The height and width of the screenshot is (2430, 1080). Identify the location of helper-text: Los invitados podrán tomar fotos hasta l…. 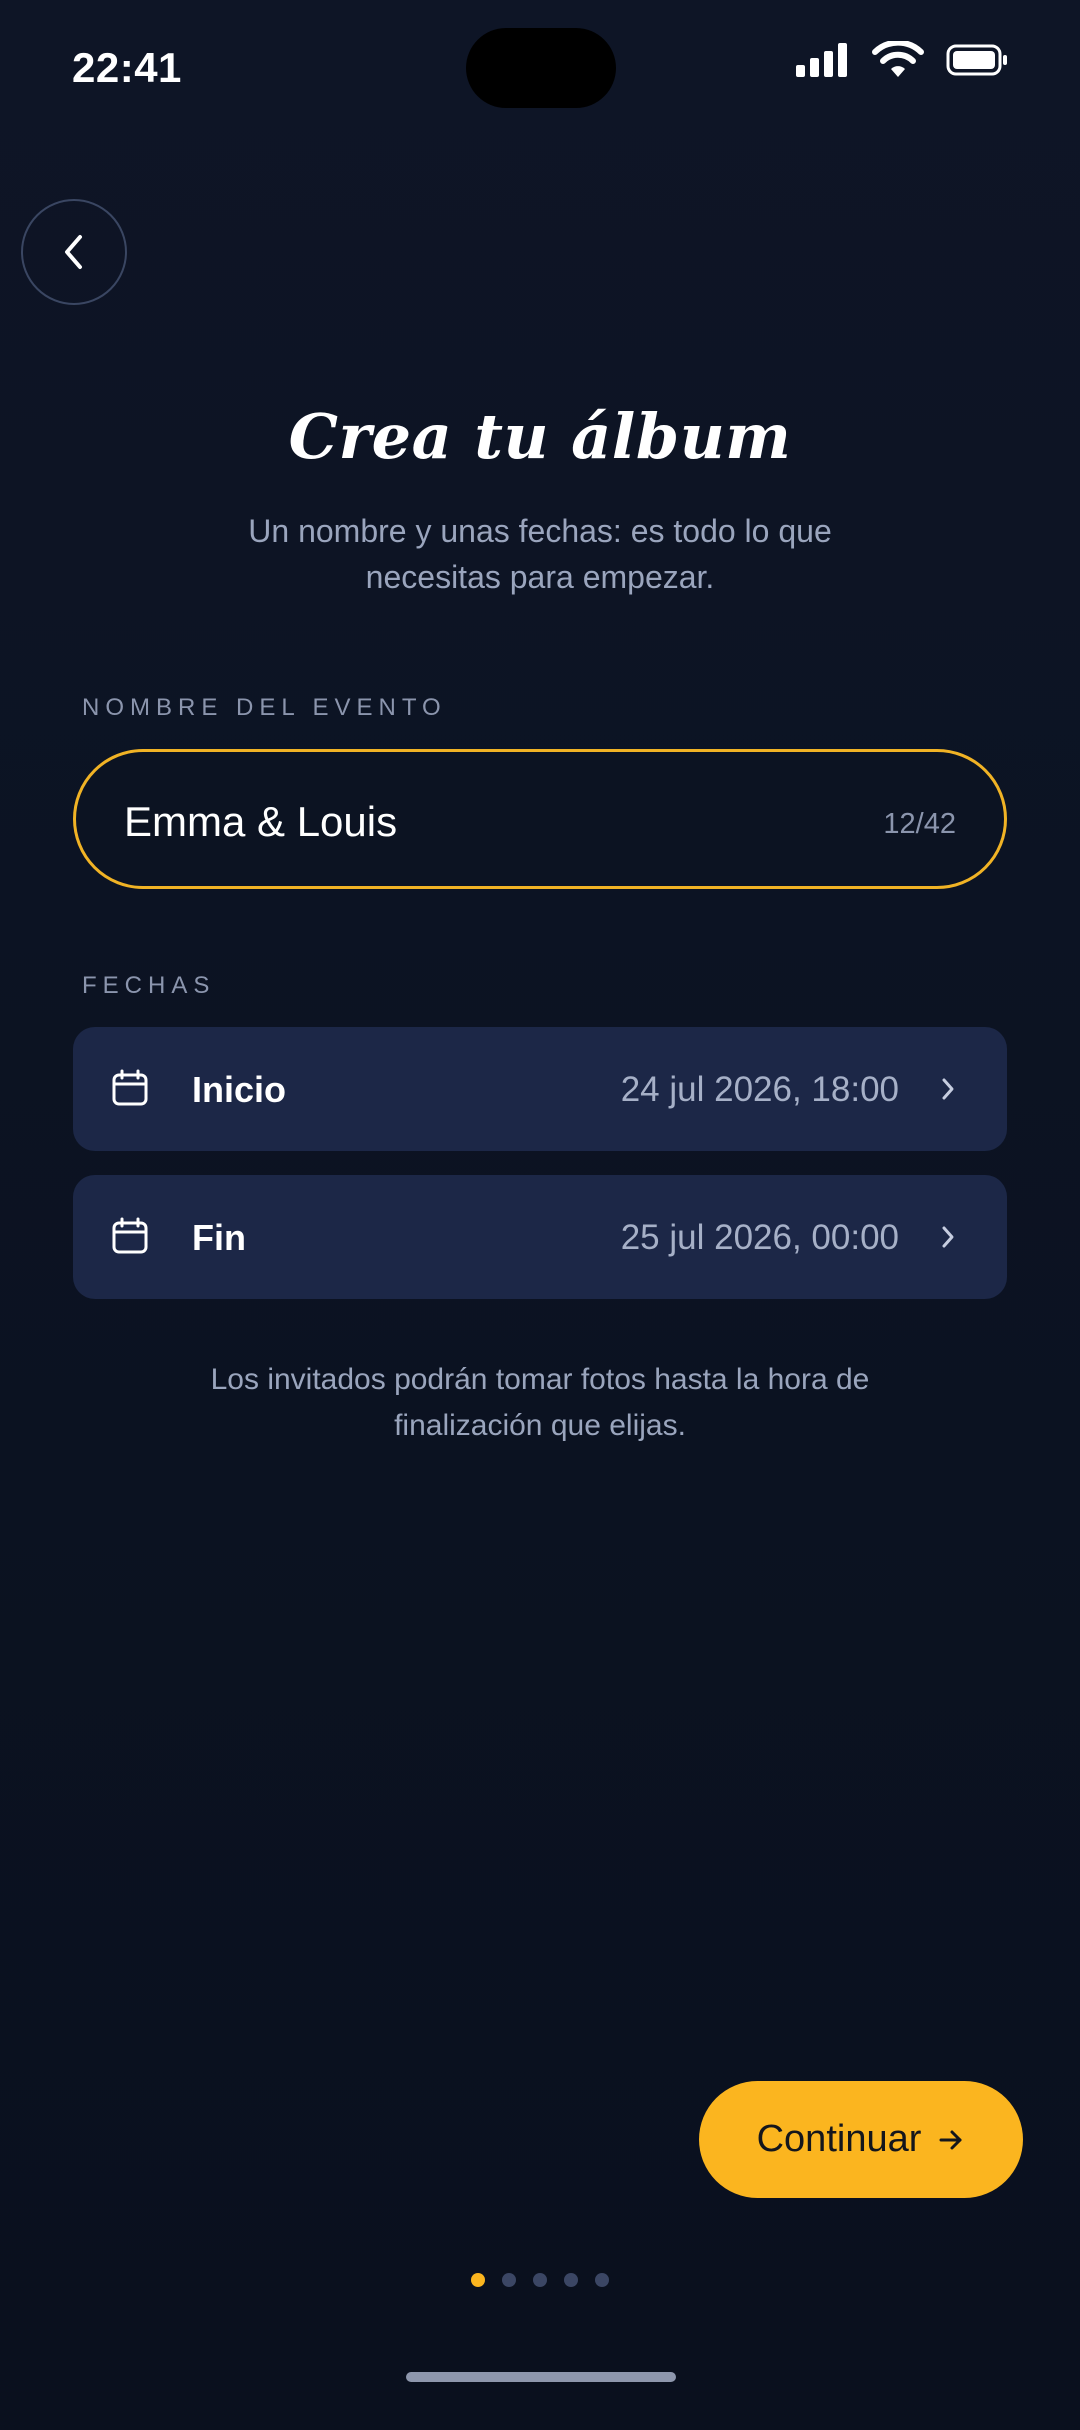
(540, 1402).